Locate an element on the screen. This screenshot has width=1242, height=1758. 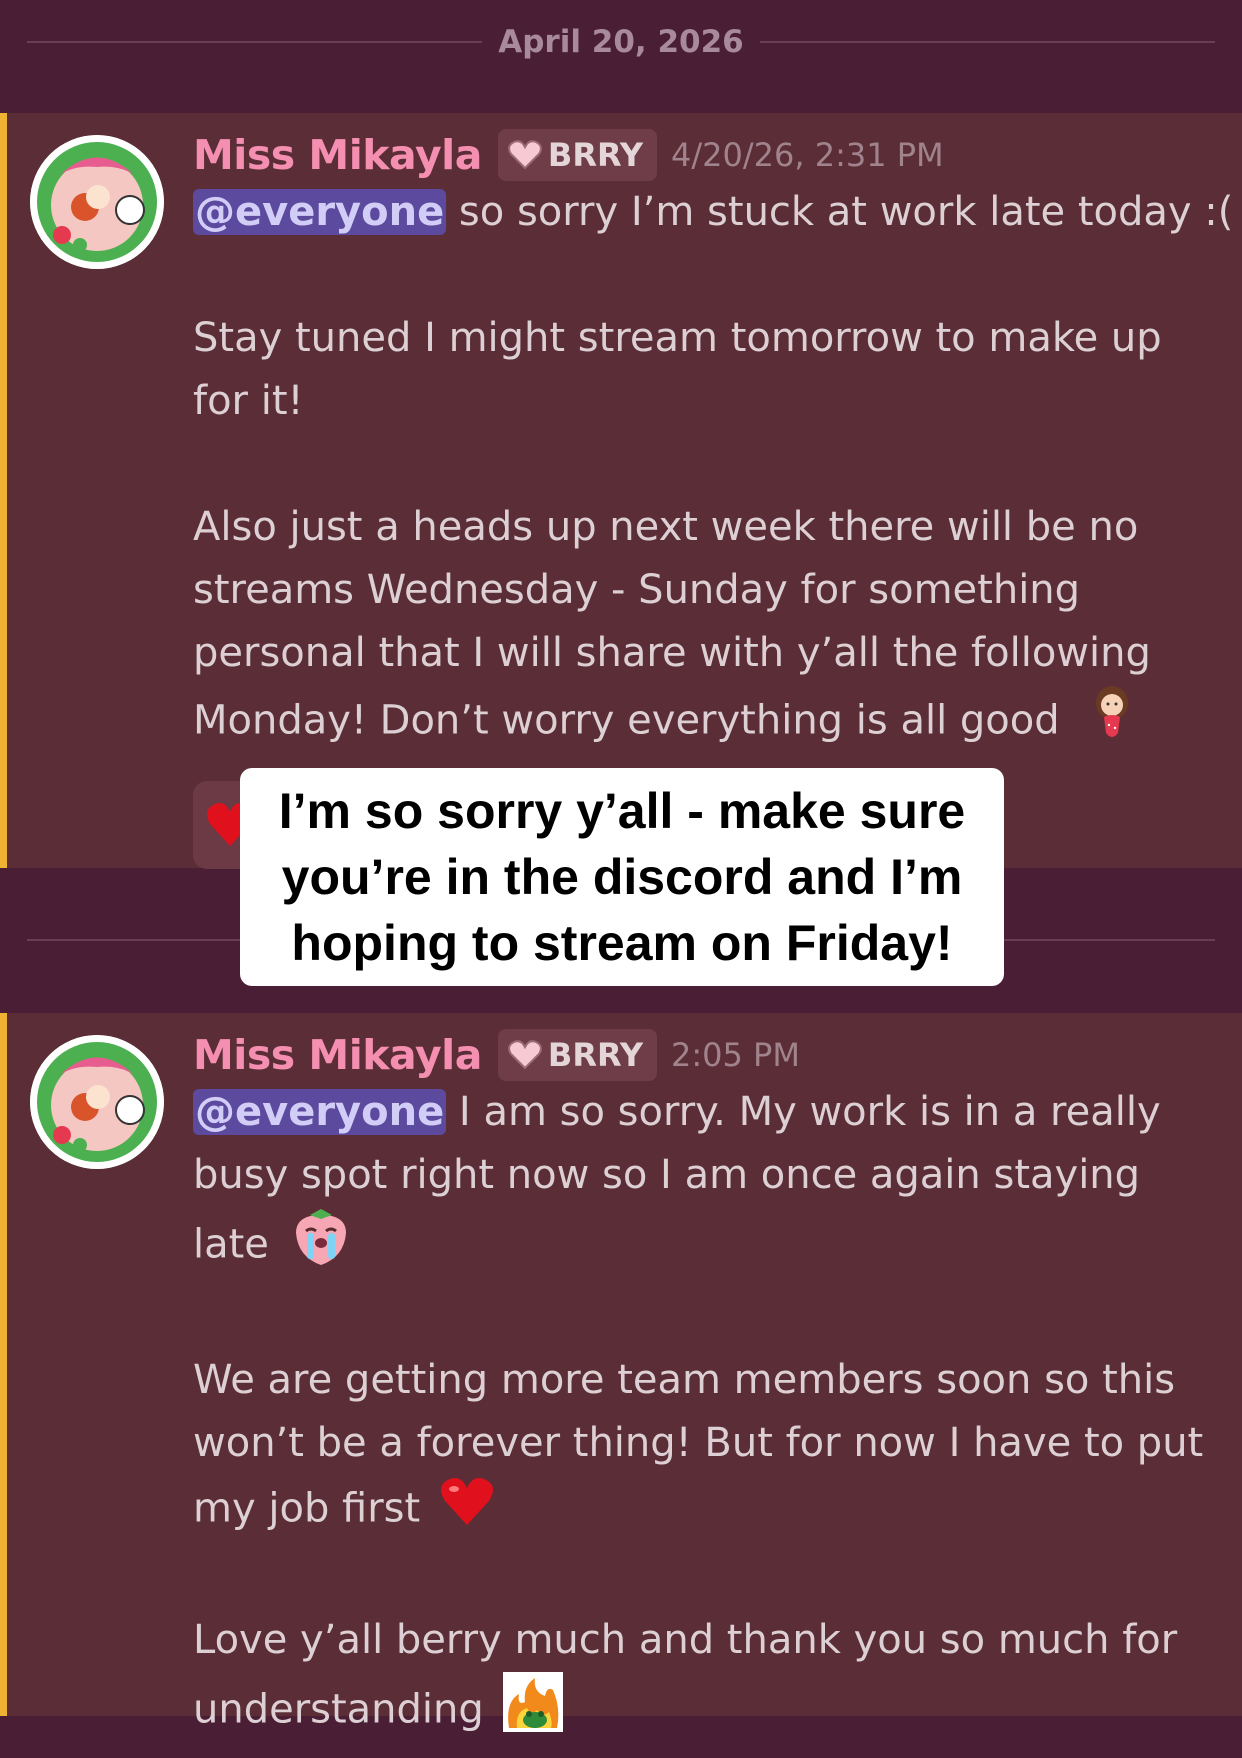
message-text: streams Wednesday - Sunday for something is located at coordinates (637, 590).